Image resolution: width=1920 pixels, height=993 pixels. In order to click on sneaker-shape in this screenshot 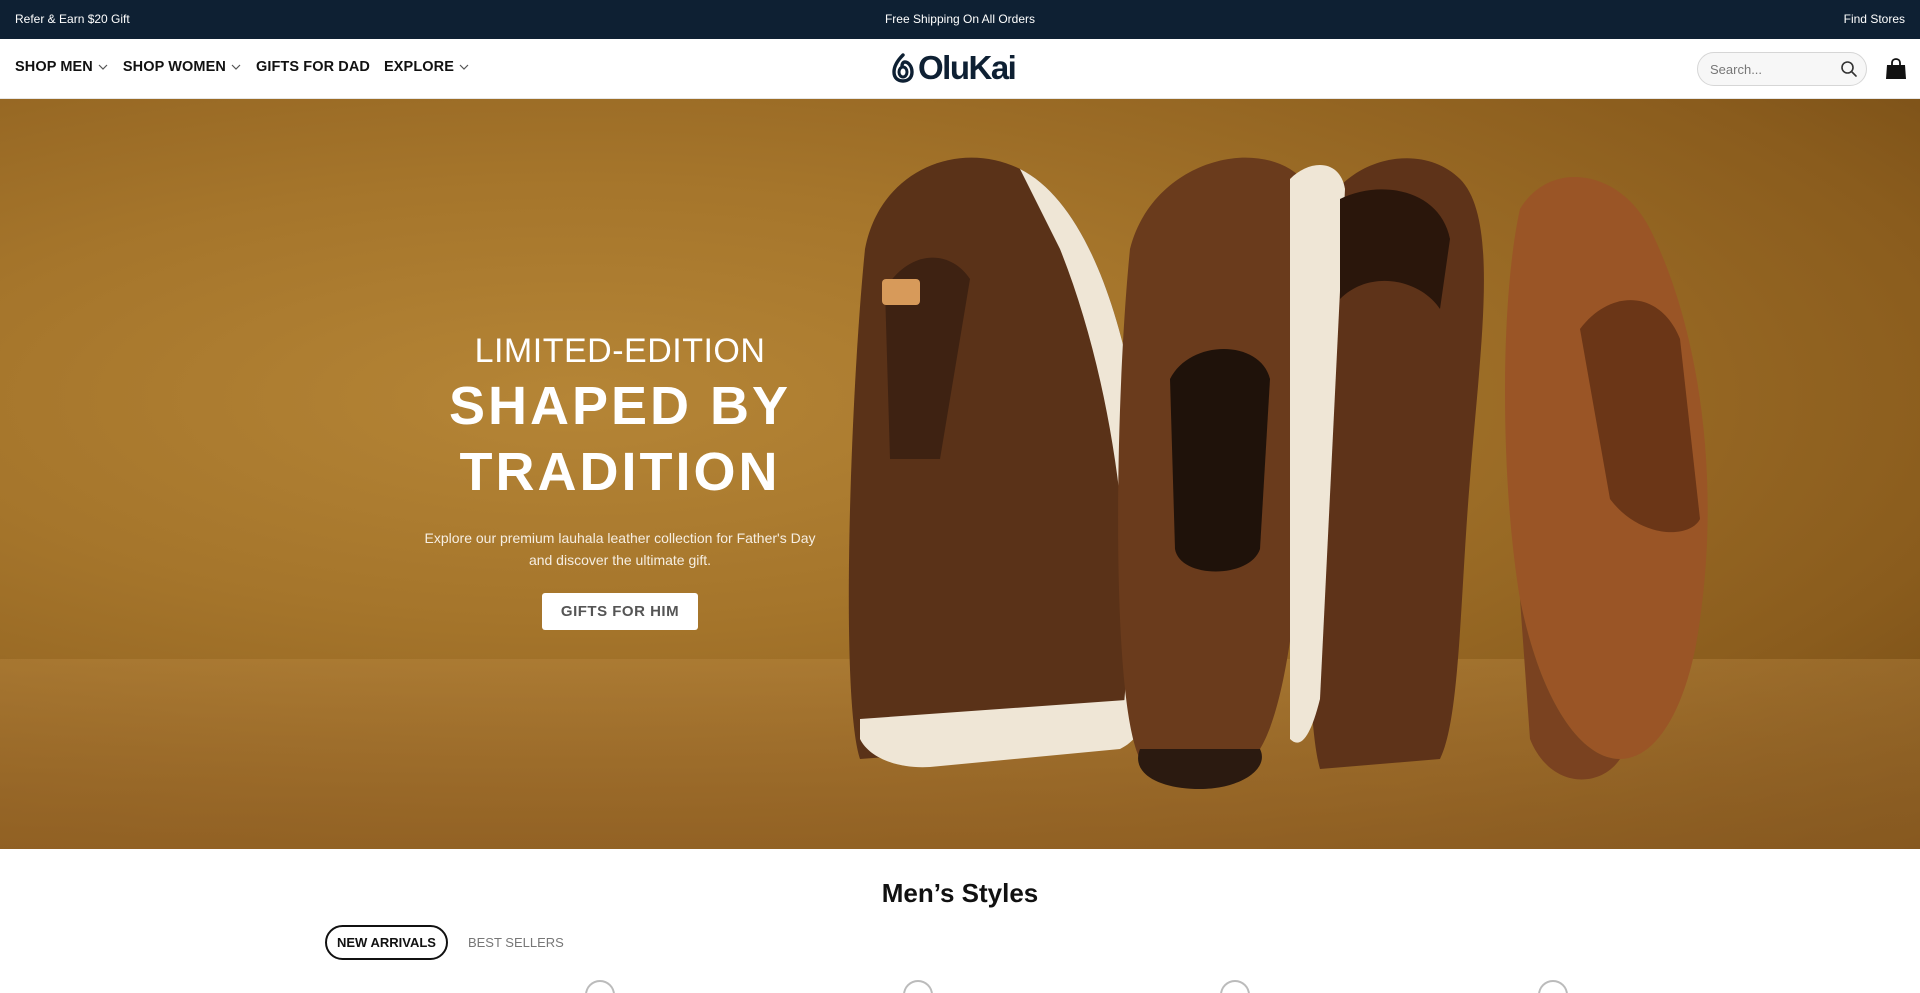, I will do `click(999, 462)`.